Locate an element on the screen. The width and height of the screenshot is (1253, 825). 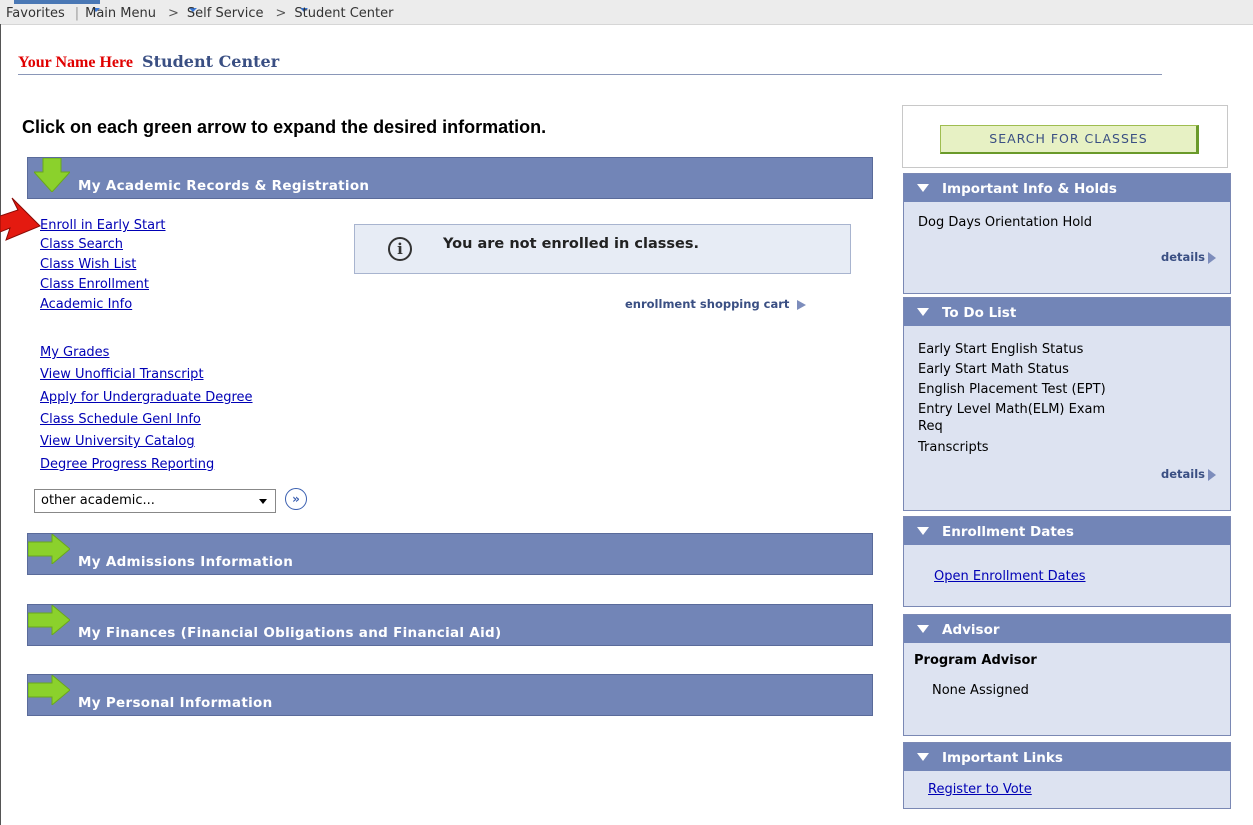
link-class-wish-list: Class Wish List is located at coordinates (88, 264).